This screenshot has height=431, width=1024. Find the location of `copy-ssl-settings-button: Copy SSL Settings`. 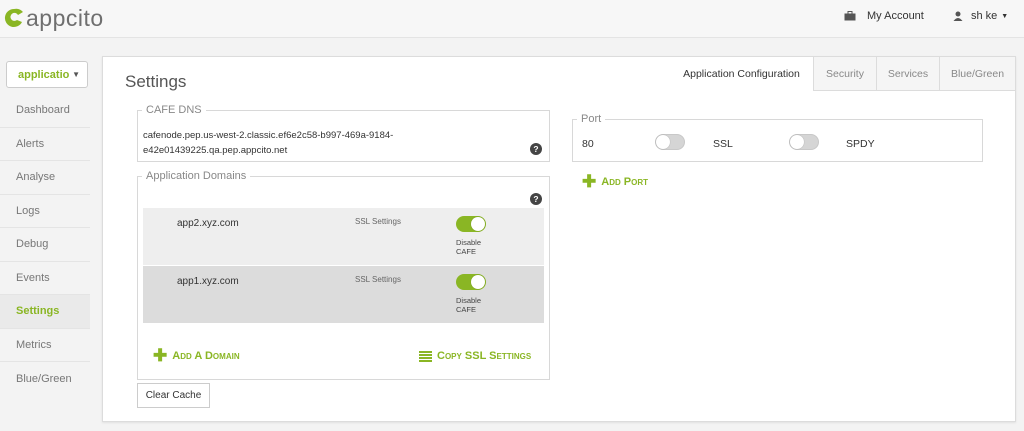

copy-ssl-settings-button: Copy SSL Settings is located at coordinates (475, 356).